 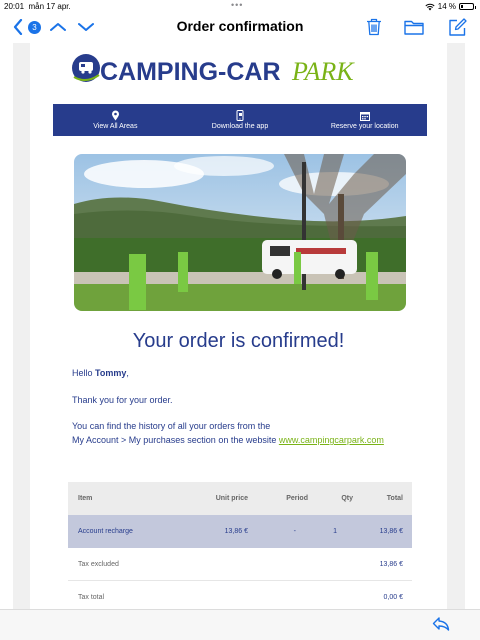 What do you see at coordinates (297, 498) in the screenshot?
I see `col-header-period: Period` at bounding box center [297, 498].